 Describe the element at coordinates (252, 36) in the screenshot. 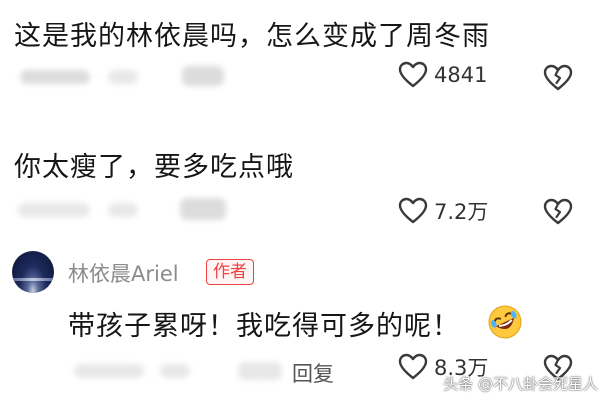

I see `comment-1-text: 这是我的林依晨吗，怎么变成了周冬雨` at that location.